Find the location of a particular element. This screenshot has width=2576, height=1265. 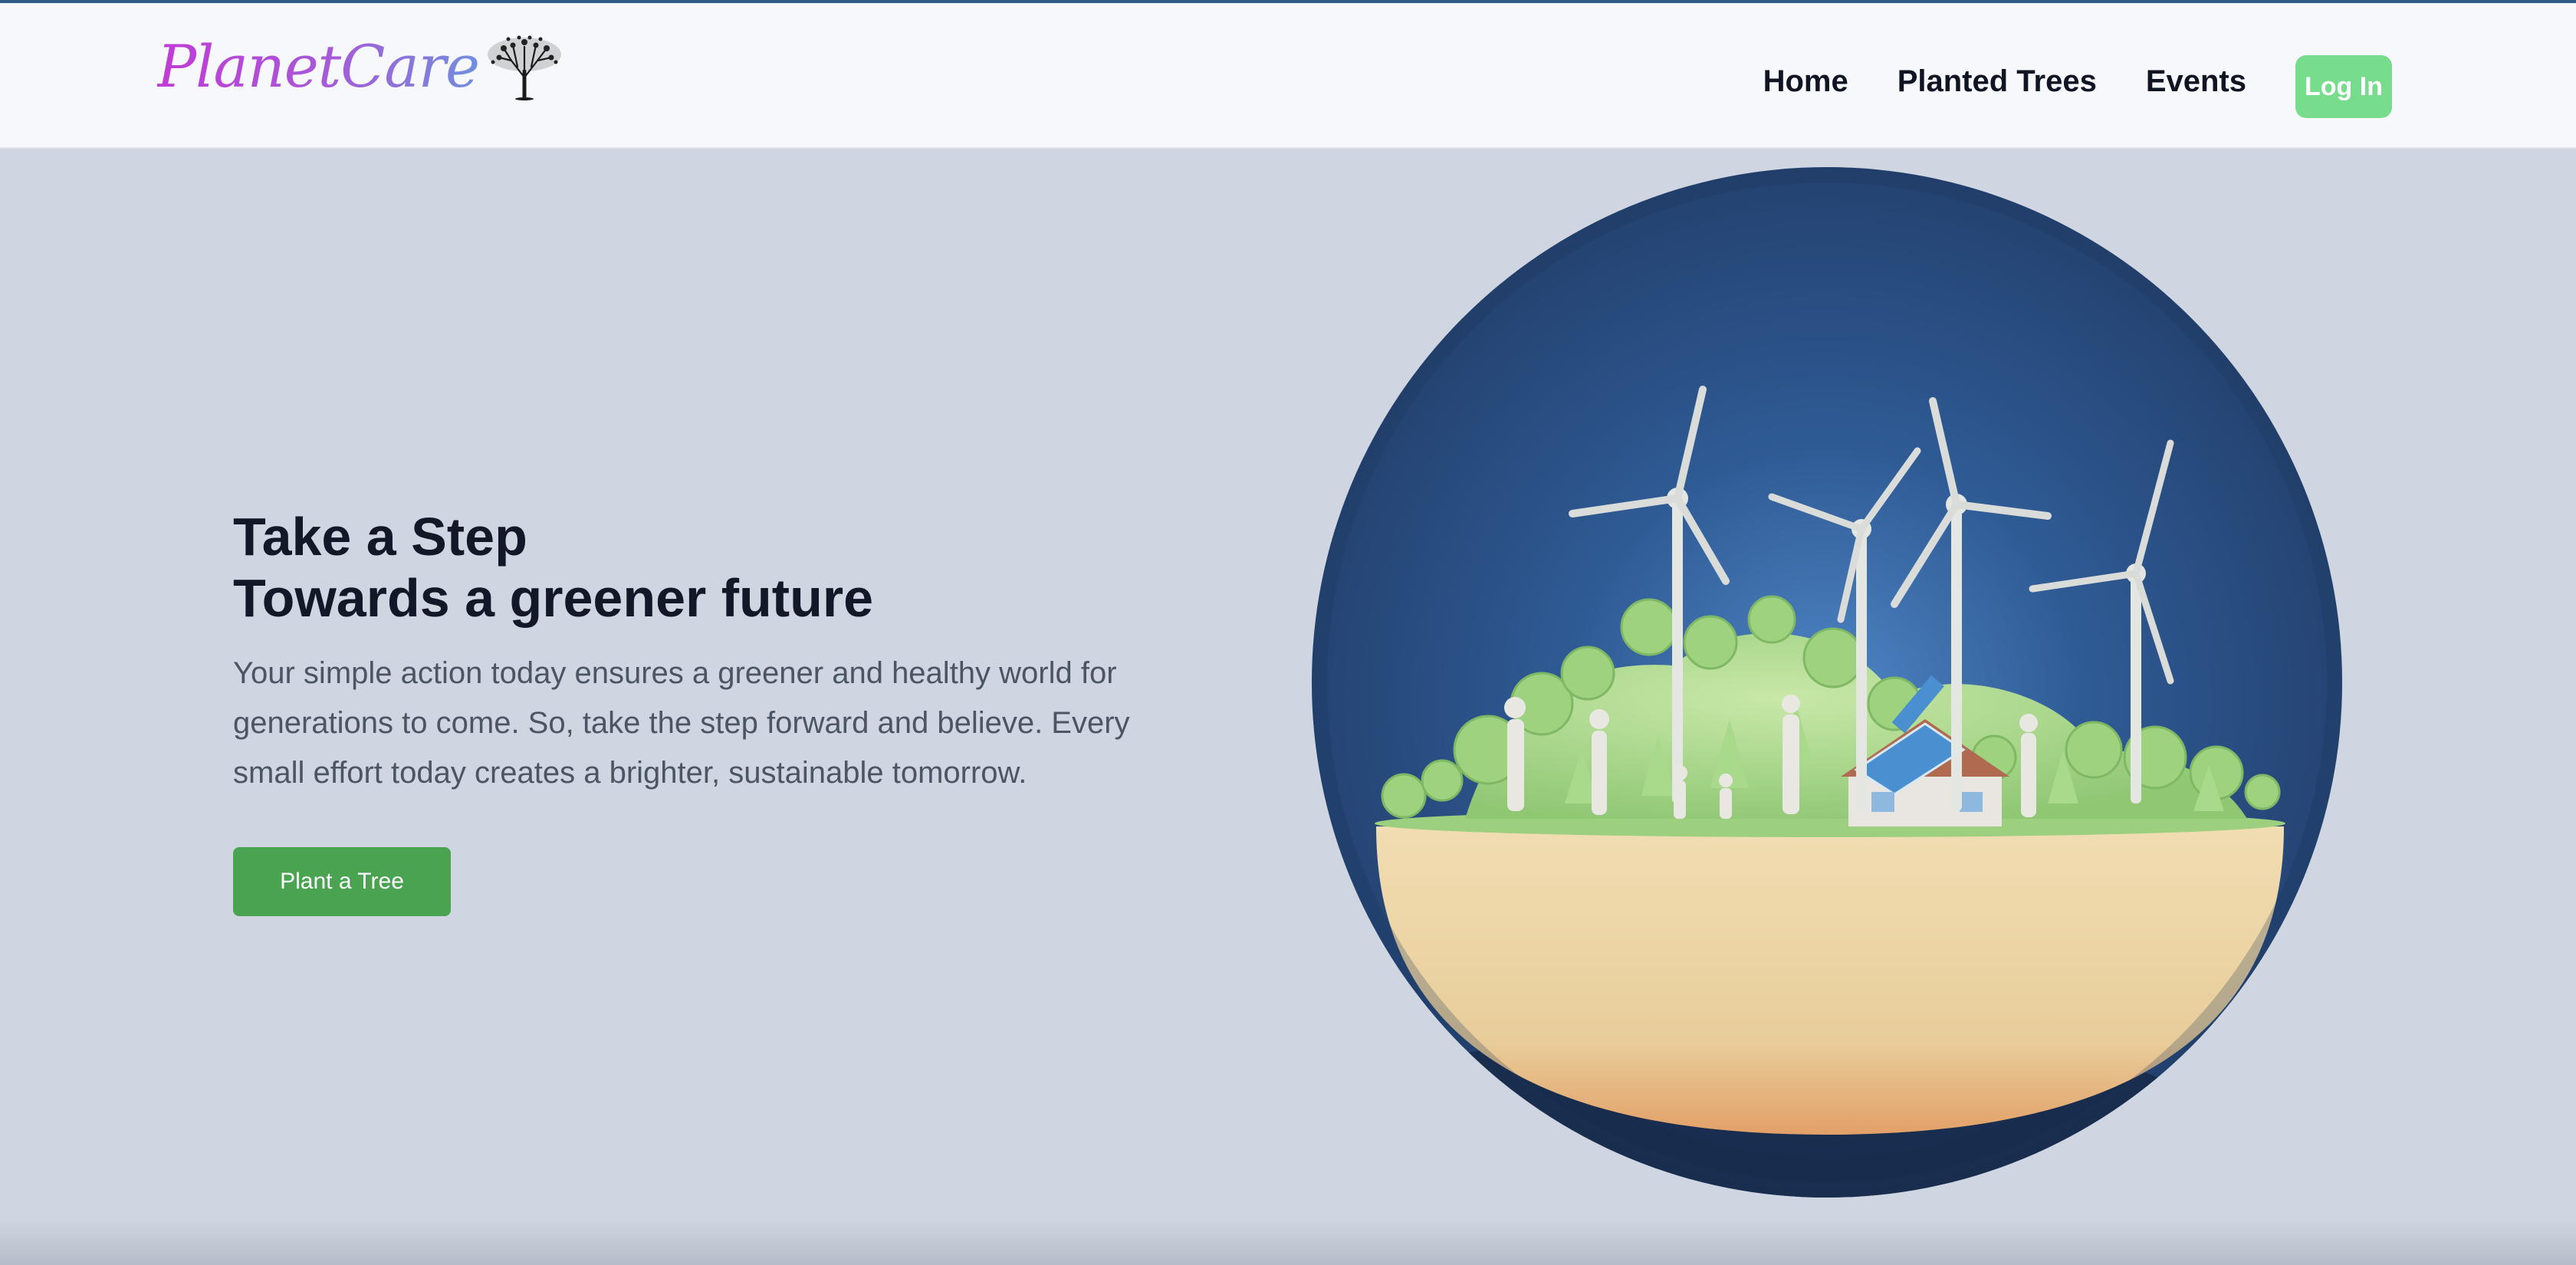

logo-text: PlanetCare is located at coordinates (319, 66).